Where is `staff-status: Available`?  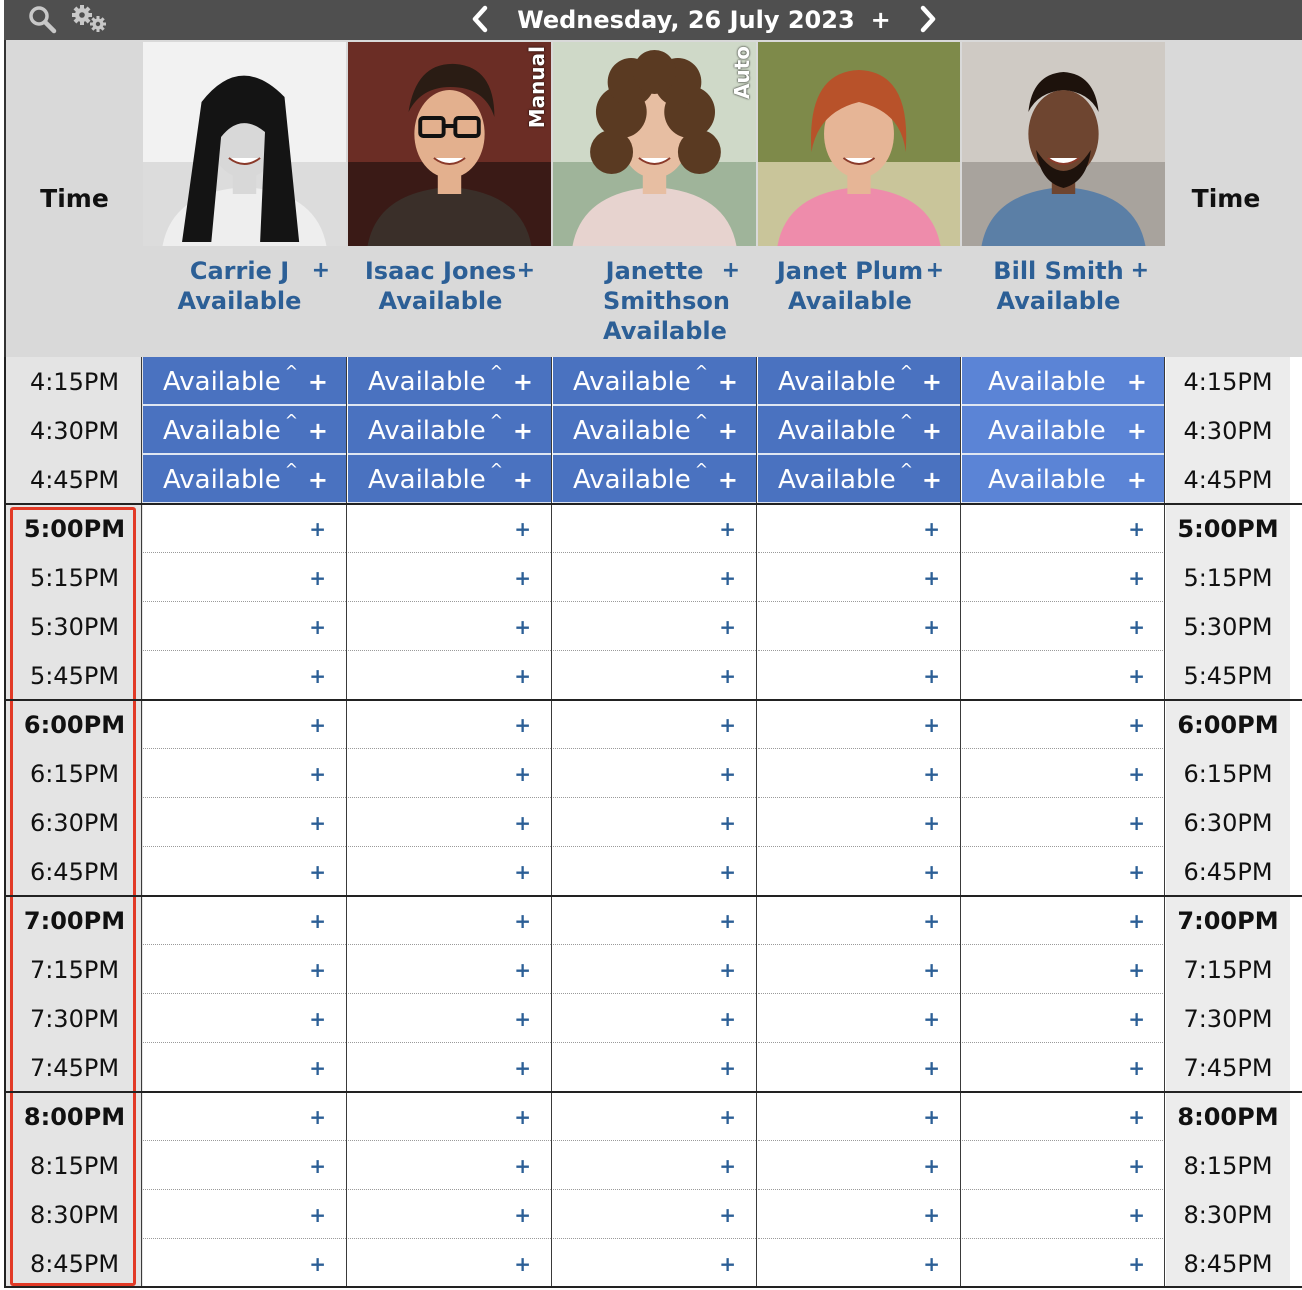 staff-status: Available is located at coordinates (665, 331).